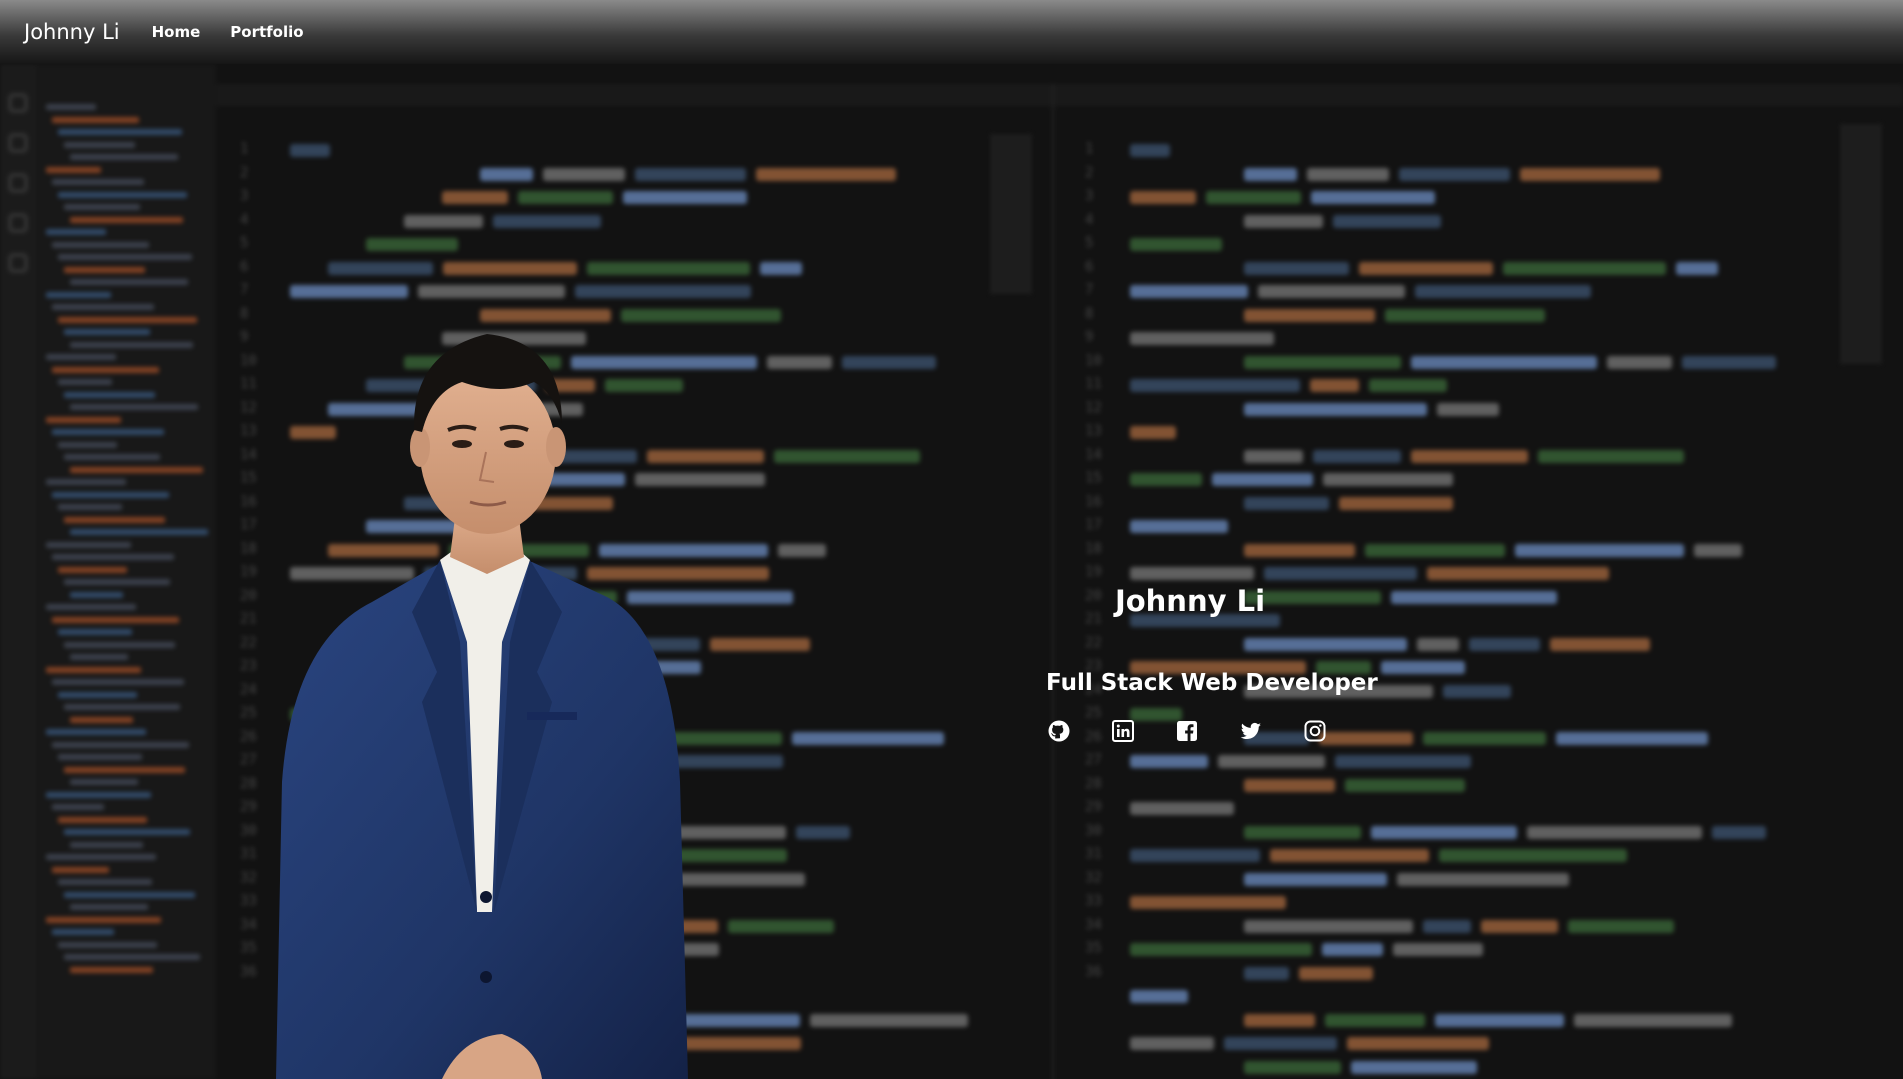  I want to click on editor-line-number: 9, so click(244, 337).